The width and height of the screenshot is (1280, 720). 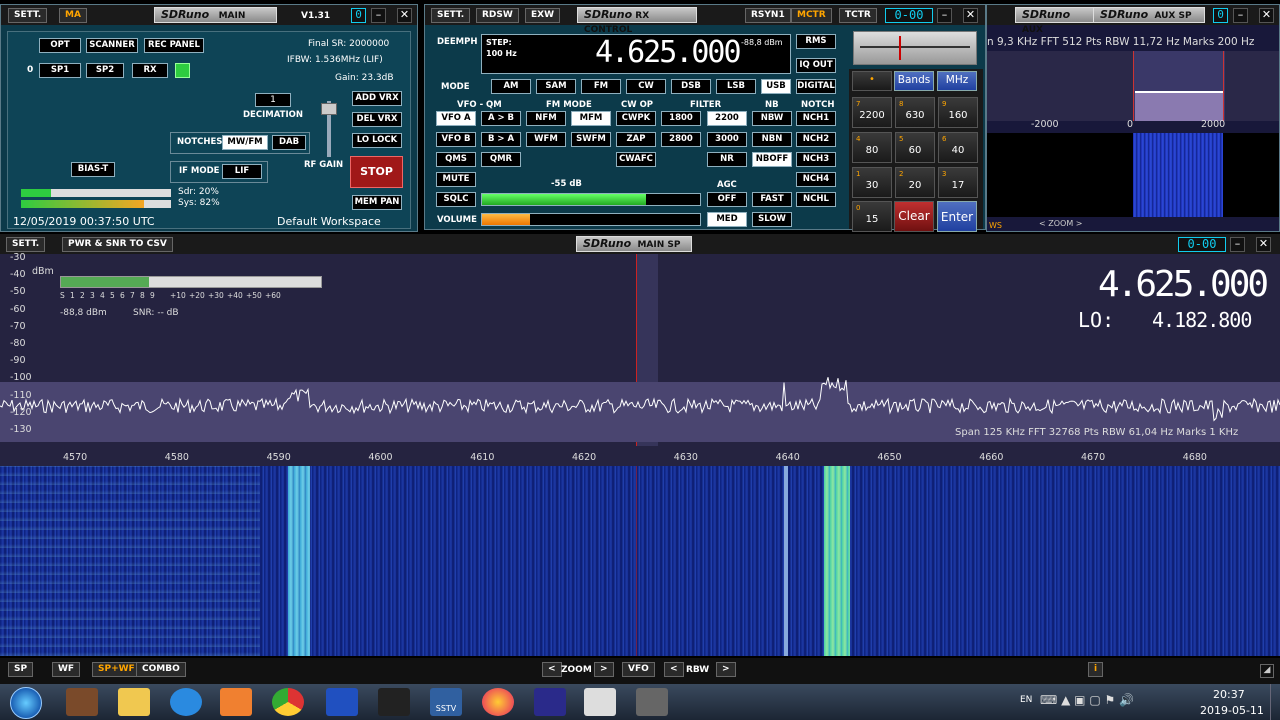 I want to click on nchl-button: NCHL, so click(x=816, y=199).